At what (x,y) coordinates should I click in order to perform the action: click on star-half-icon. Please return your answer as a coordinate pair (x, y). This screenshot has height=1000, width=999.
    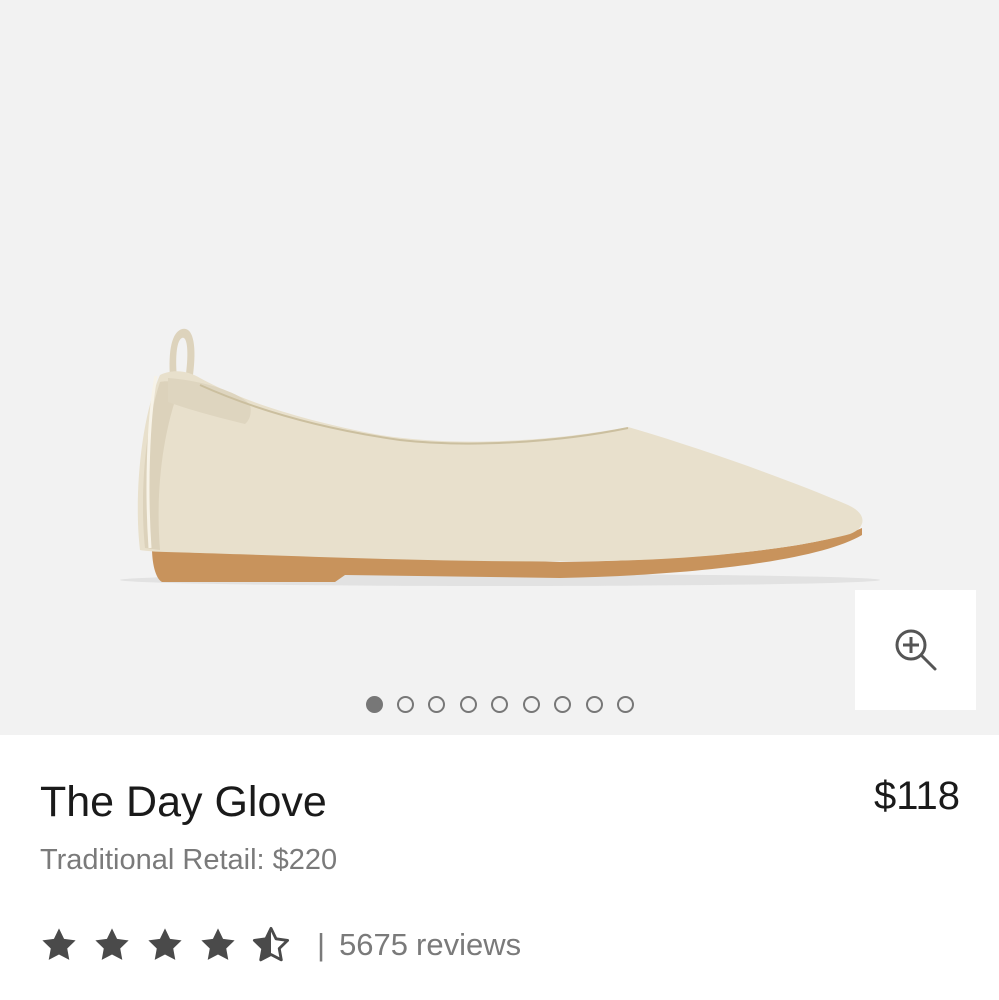
    Looking at the image, I should click on (271, 944).